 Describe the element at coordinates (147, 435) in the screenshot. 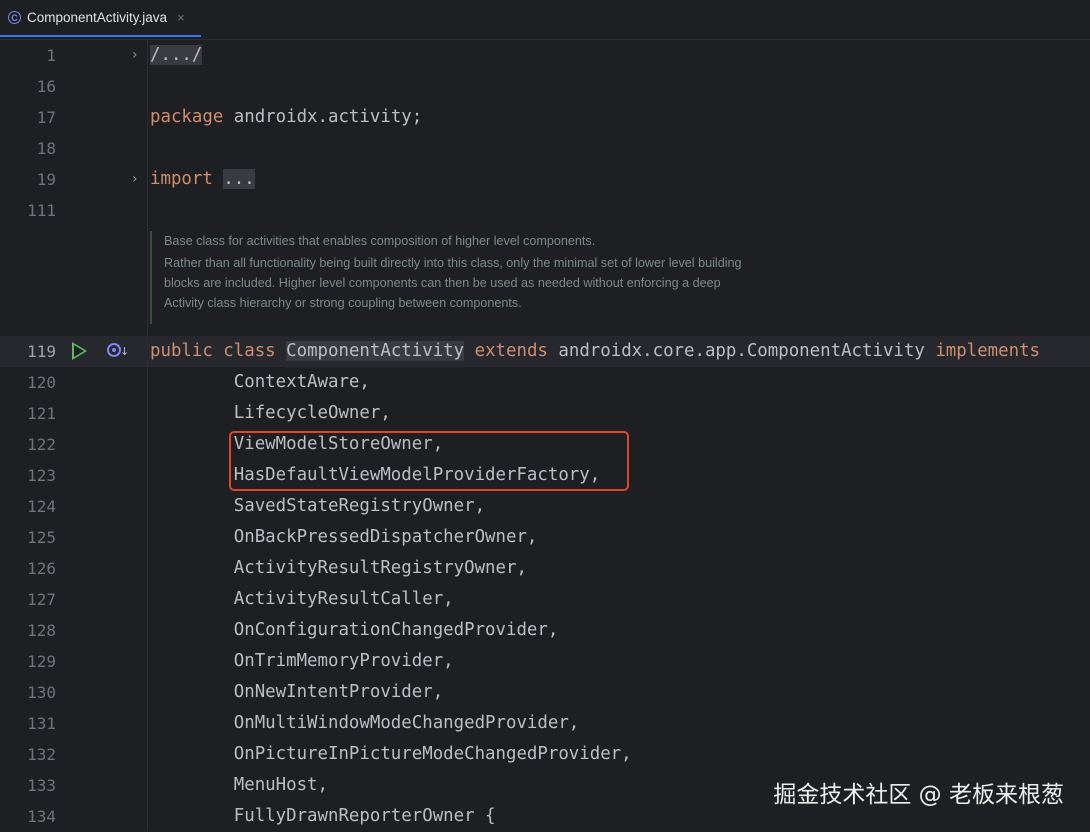

I see `gutter-separator` at that location.